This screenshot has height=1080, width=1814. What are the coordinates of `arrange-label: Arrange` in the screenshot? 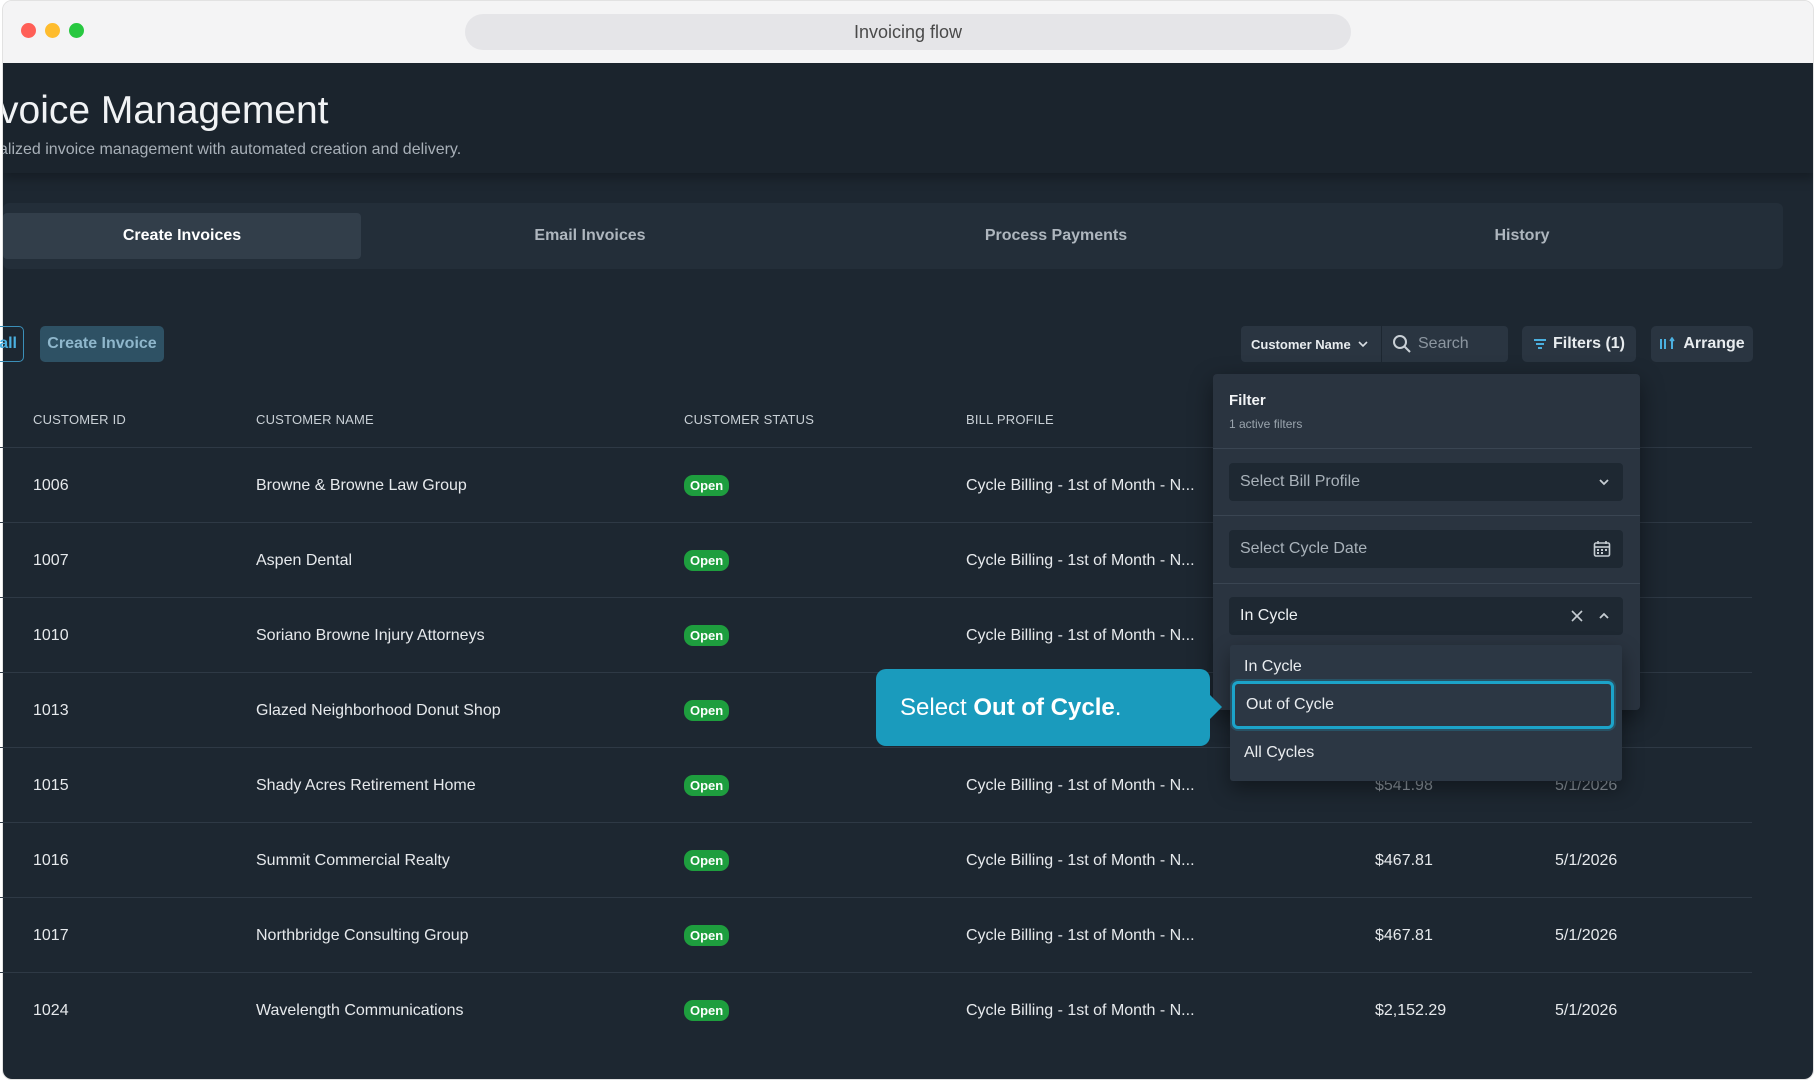 It's located at (1714, 343).